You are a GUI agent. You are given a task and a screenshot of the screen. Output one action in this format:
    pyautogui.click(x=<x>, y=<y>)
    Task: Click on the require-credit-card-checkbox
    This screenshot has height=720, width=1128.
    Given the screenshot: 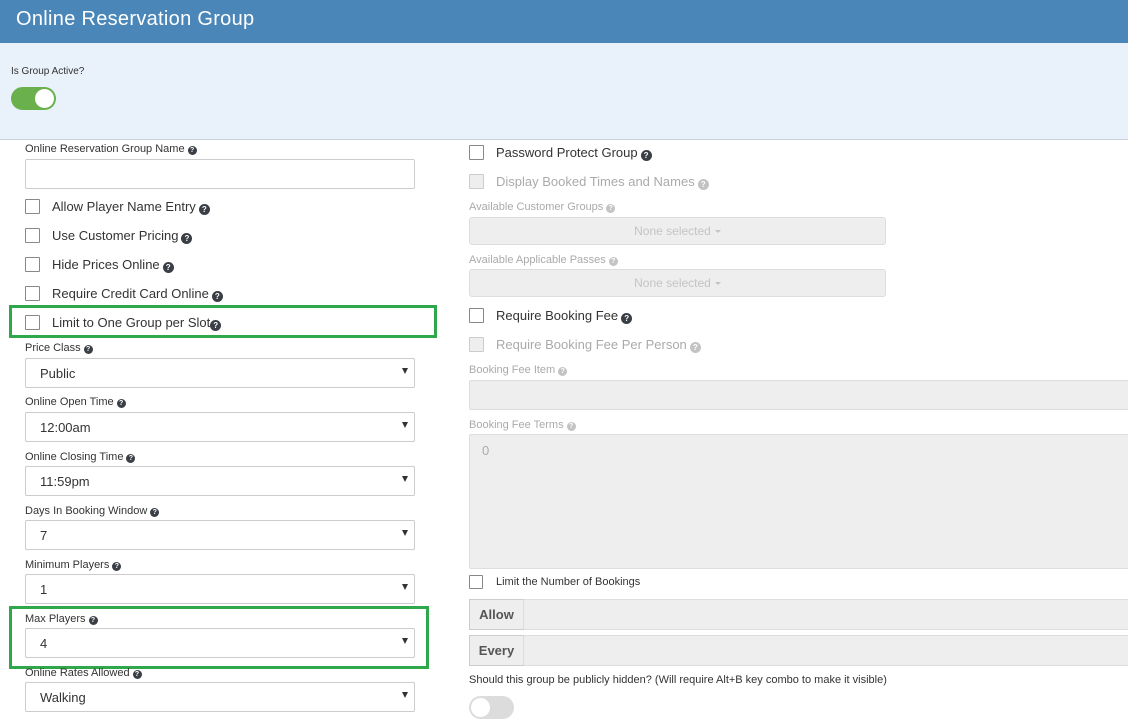 What is the action you would take?
    pyautogui.click(x=32, y=293)
    